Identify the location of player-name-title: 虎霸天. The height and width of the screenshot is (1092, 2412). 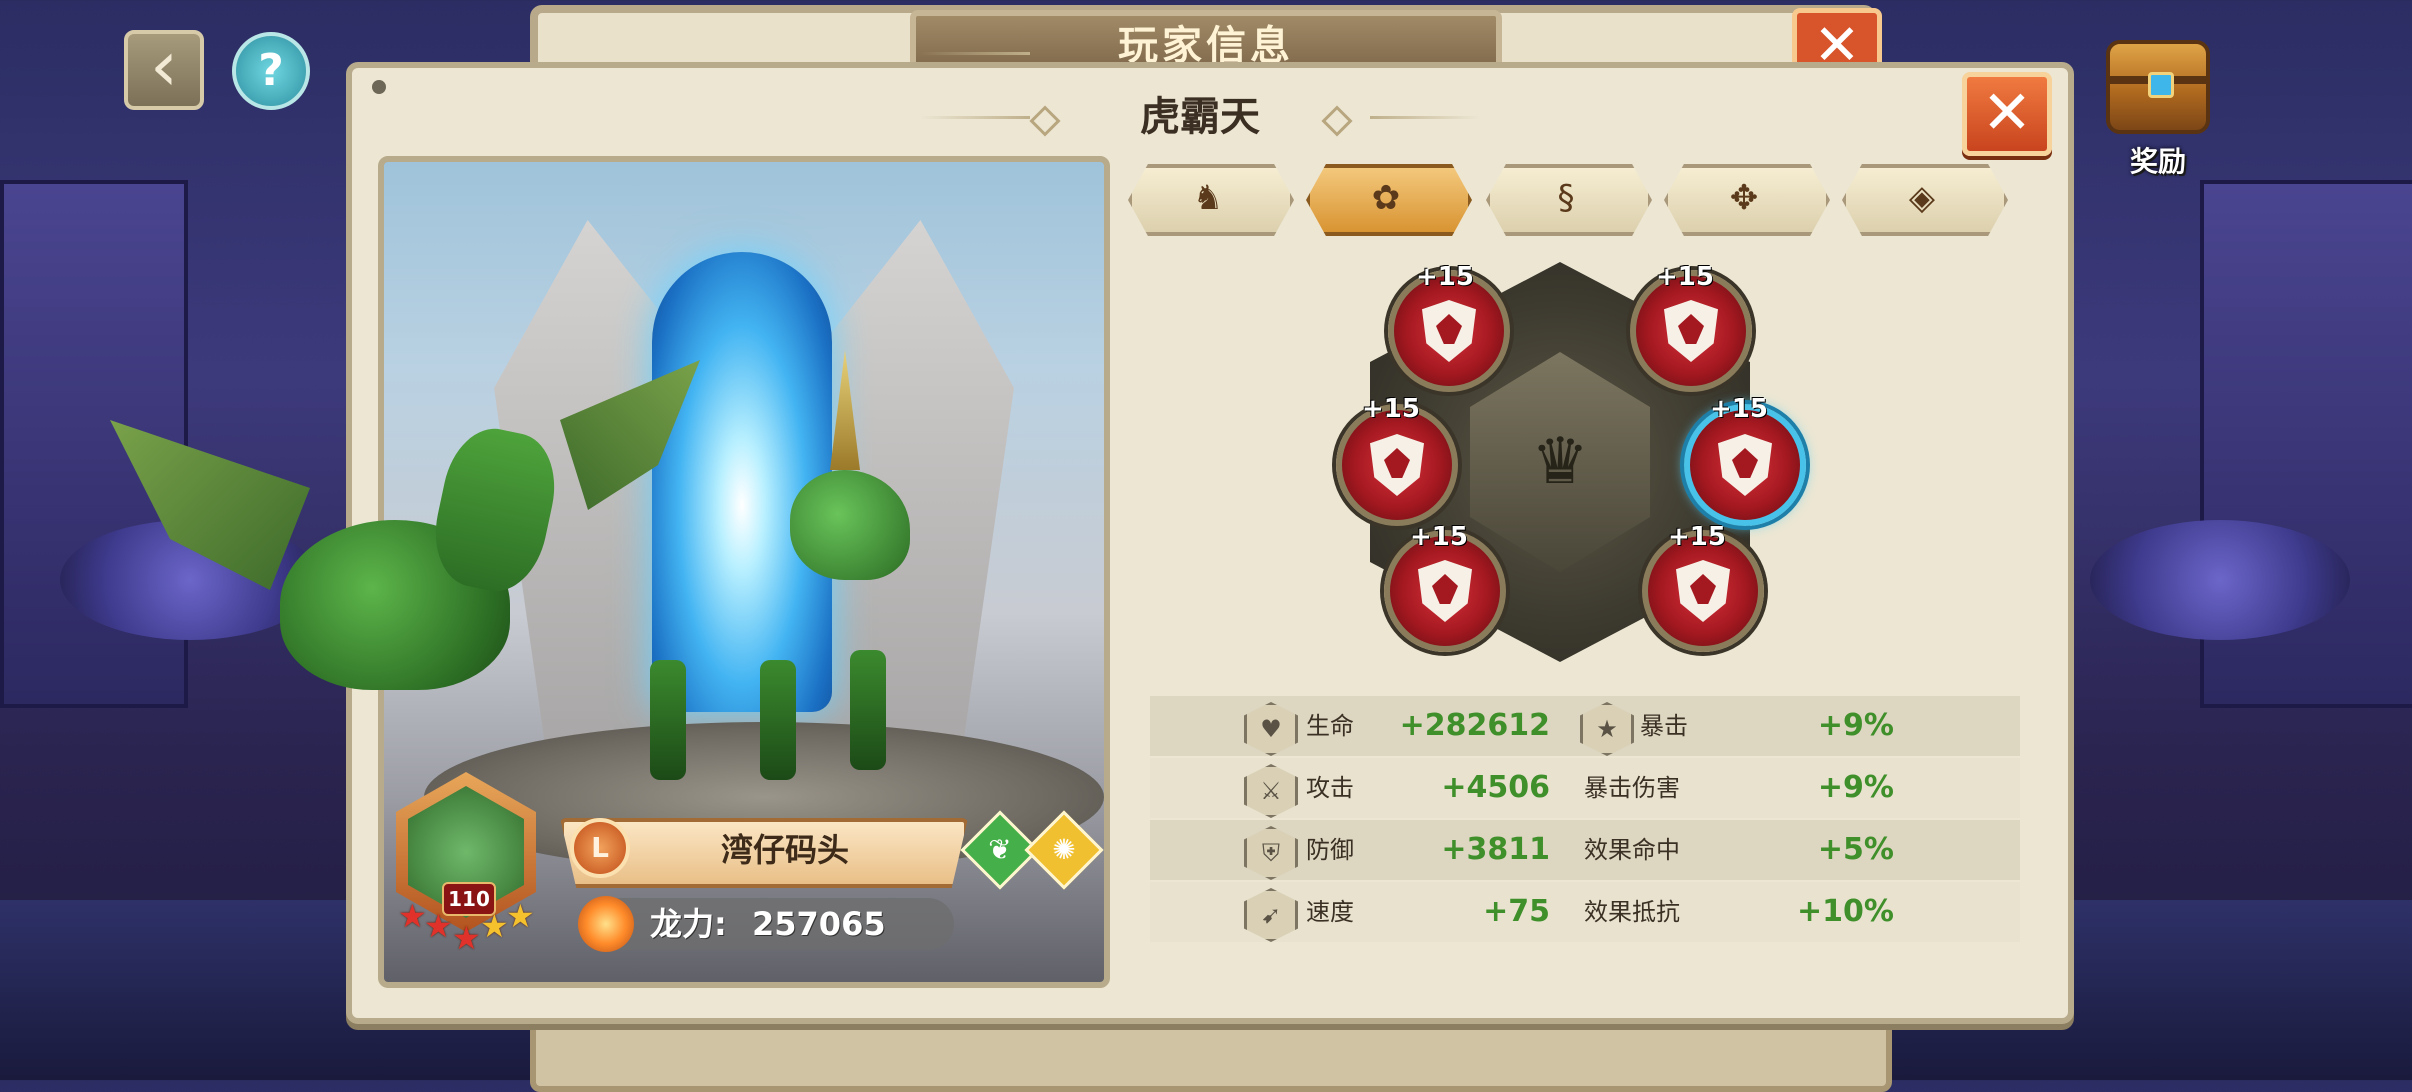
(1200, 117).